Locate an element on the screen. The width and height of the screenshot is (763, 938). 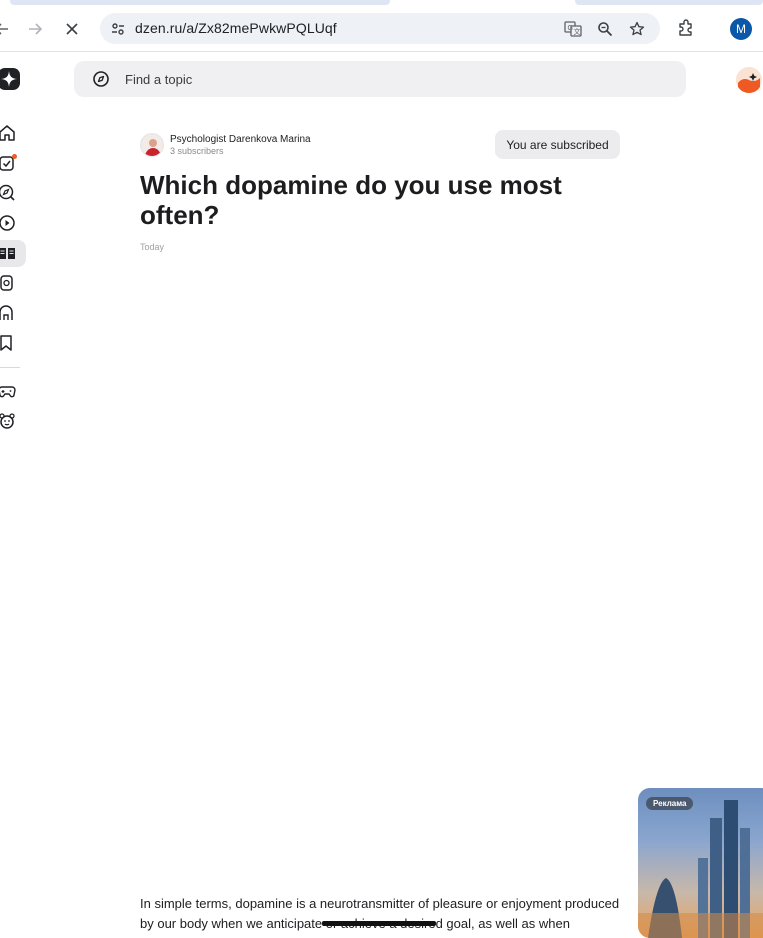
author-avatar is located at coordinates (152, 145).